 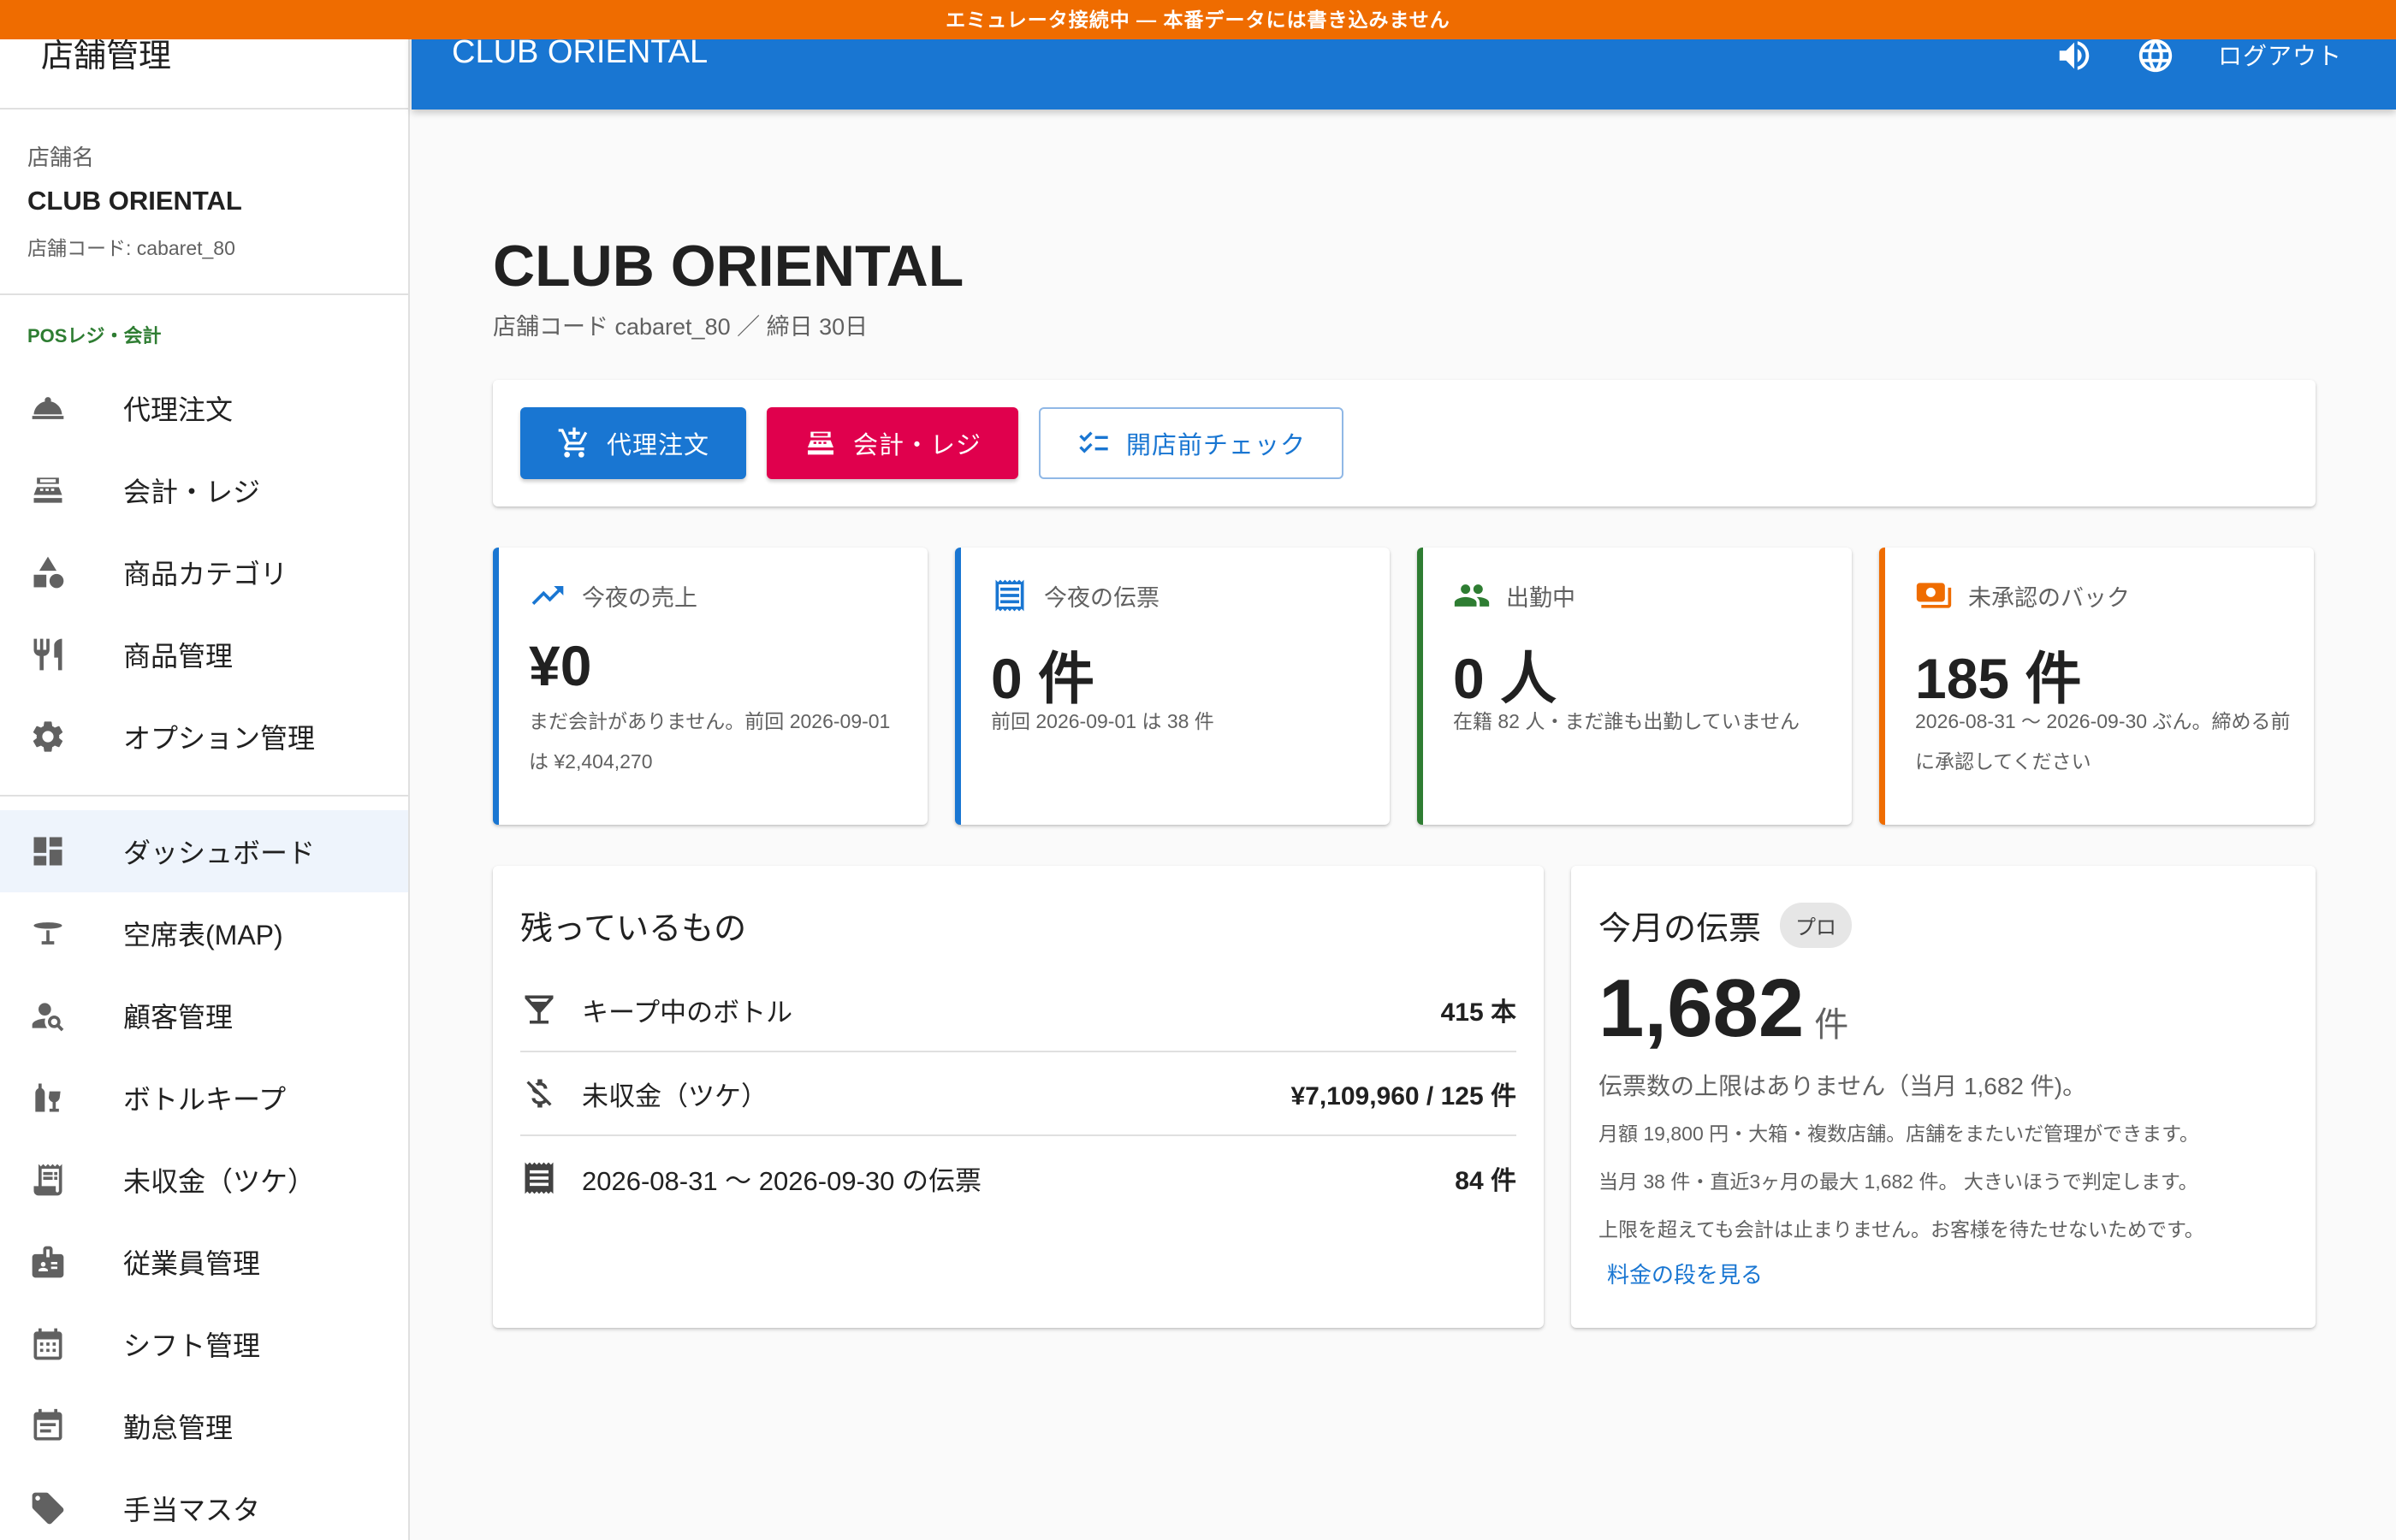 What do you see at coordinates (2280, 55) in the screenshot?
I see `logout-button: ログアウト` at bounding box center [2280, 55].